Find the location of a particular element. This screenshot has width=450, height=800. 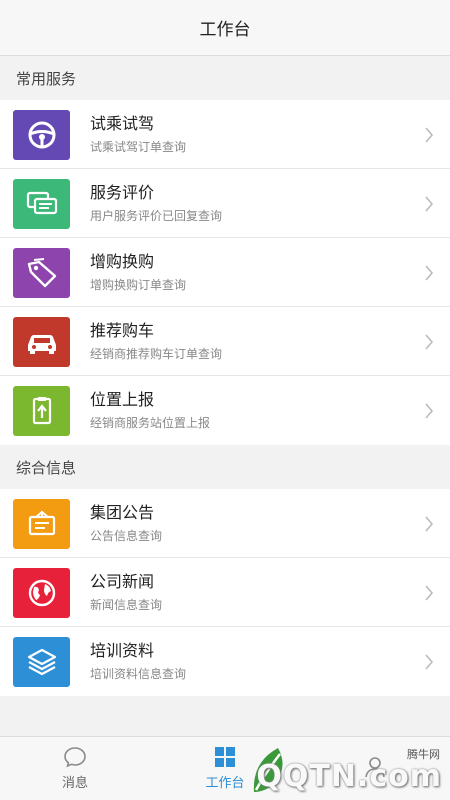

list-item-subtitle: 公告信息查询 is located at coordinates (126, 536).